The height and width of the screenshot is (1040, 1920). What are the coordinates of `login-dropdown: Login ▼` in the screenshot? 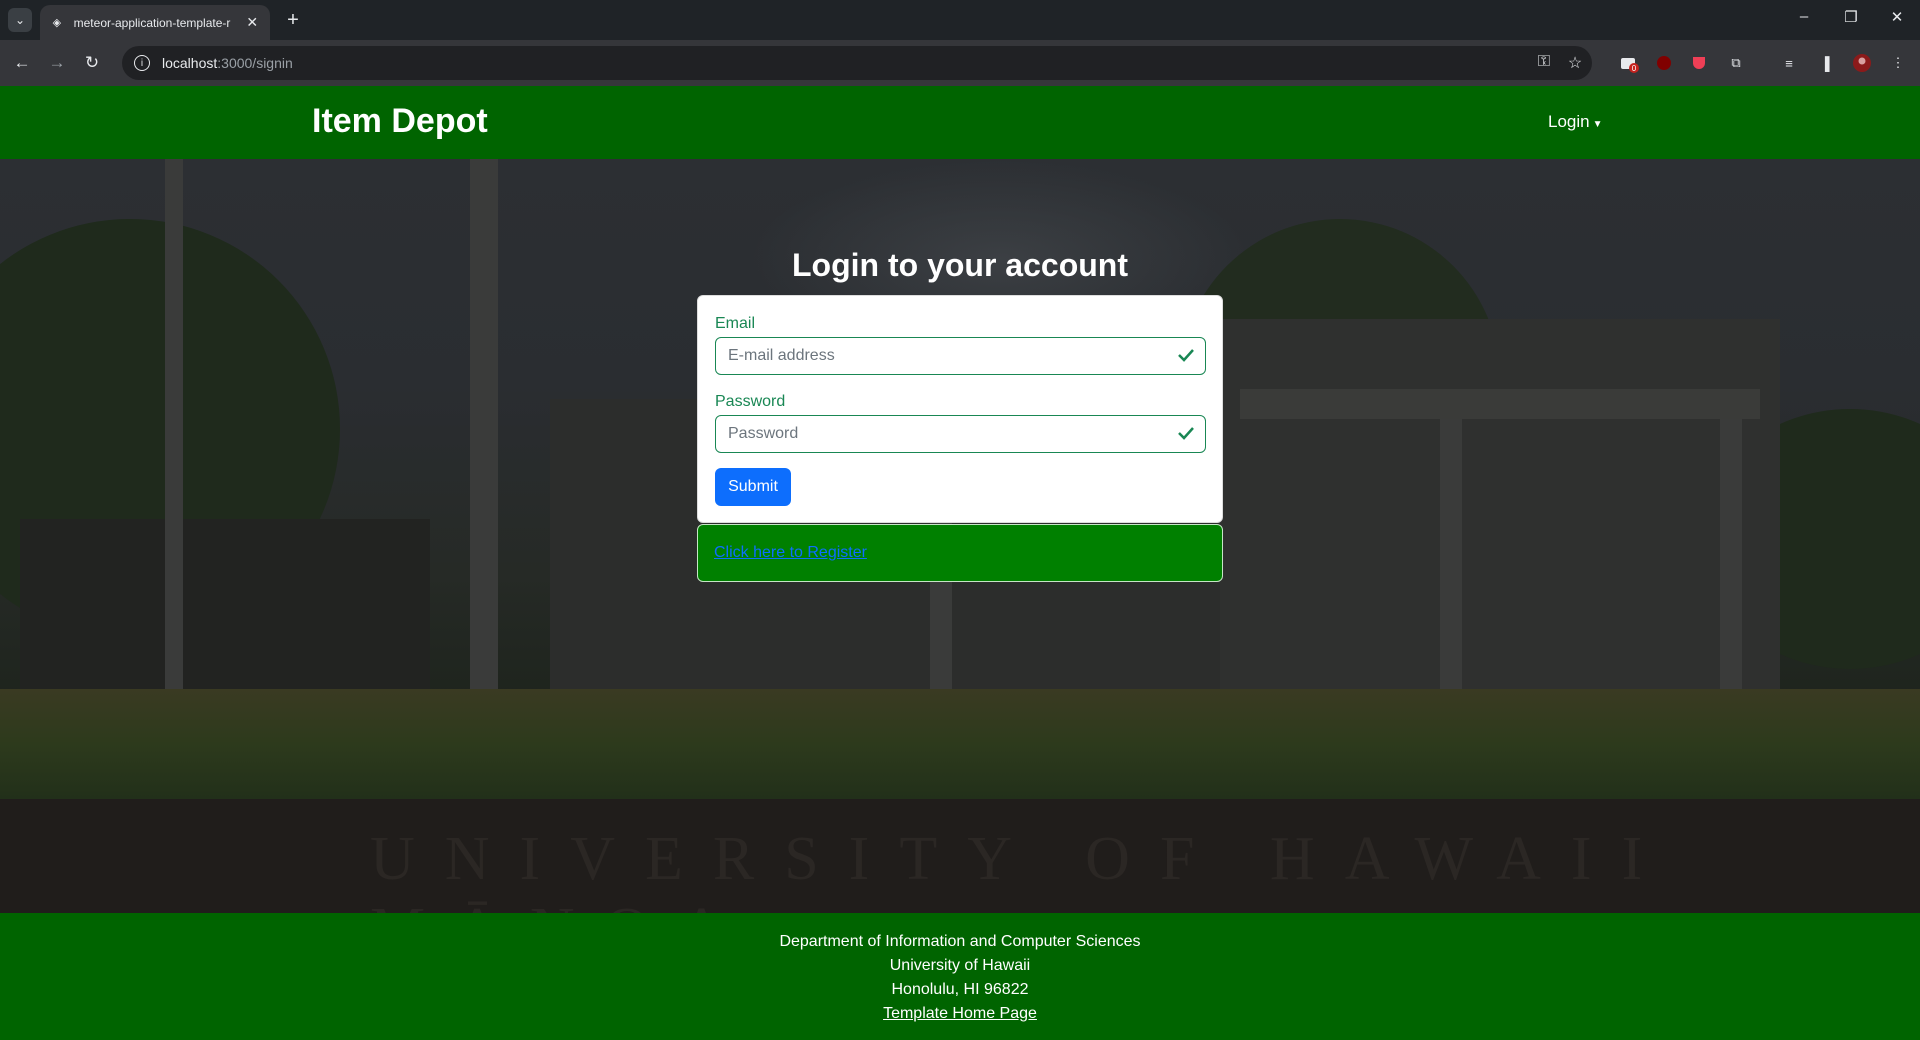 It's located at (1575, 122).